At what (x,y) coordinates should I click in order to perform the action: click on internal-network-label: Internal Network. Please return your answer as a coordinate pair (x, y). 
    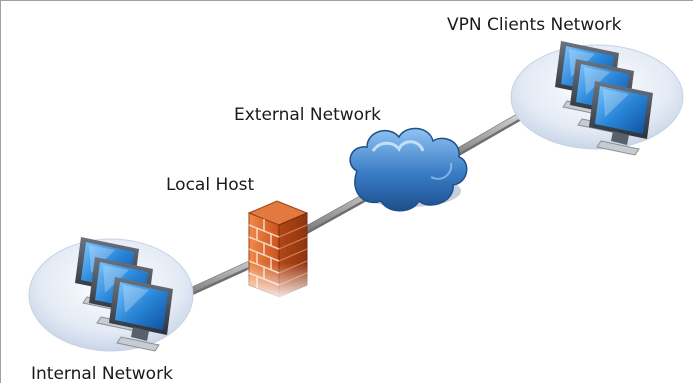
    Looking at the image, I should click on (102, 373).